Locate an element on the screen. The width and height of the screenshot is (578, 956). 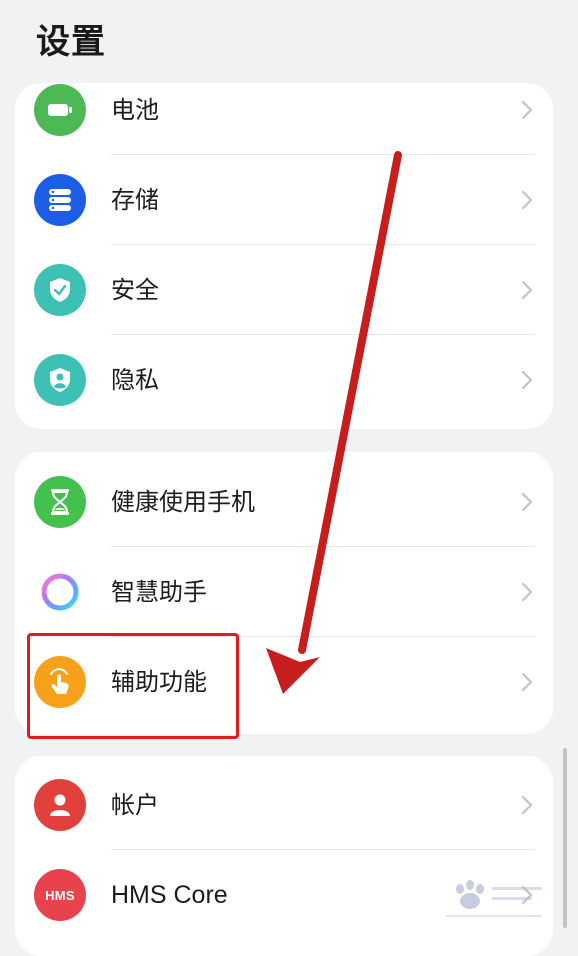
settings-row-accessibility: 辅助功能 is located at coordinates (284, 682).